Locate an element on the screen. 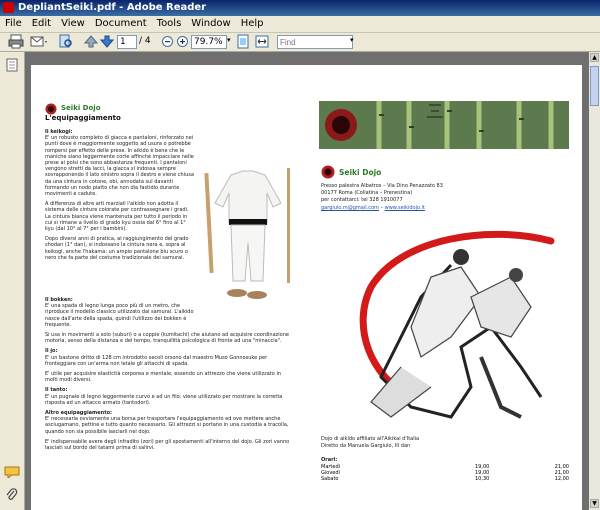 This screenshot has height=510, width=600. affiliation-line-2: Diretto da Manuela Gargiulo, III dan is located at coordinates (366, 446).